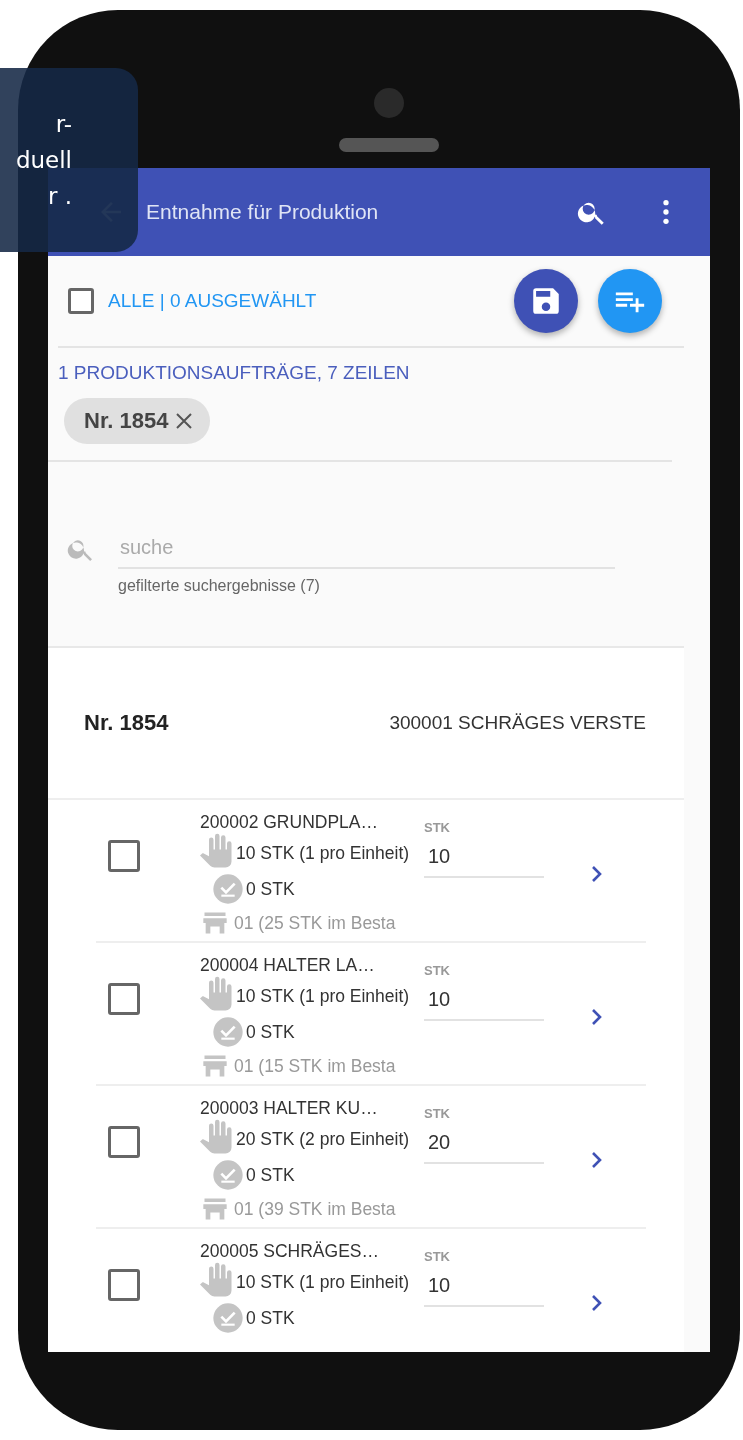 Image resolution: width=743 pixels, height=1440 pixels. I want to click on tooltip-text: duell, so click(43, 160).